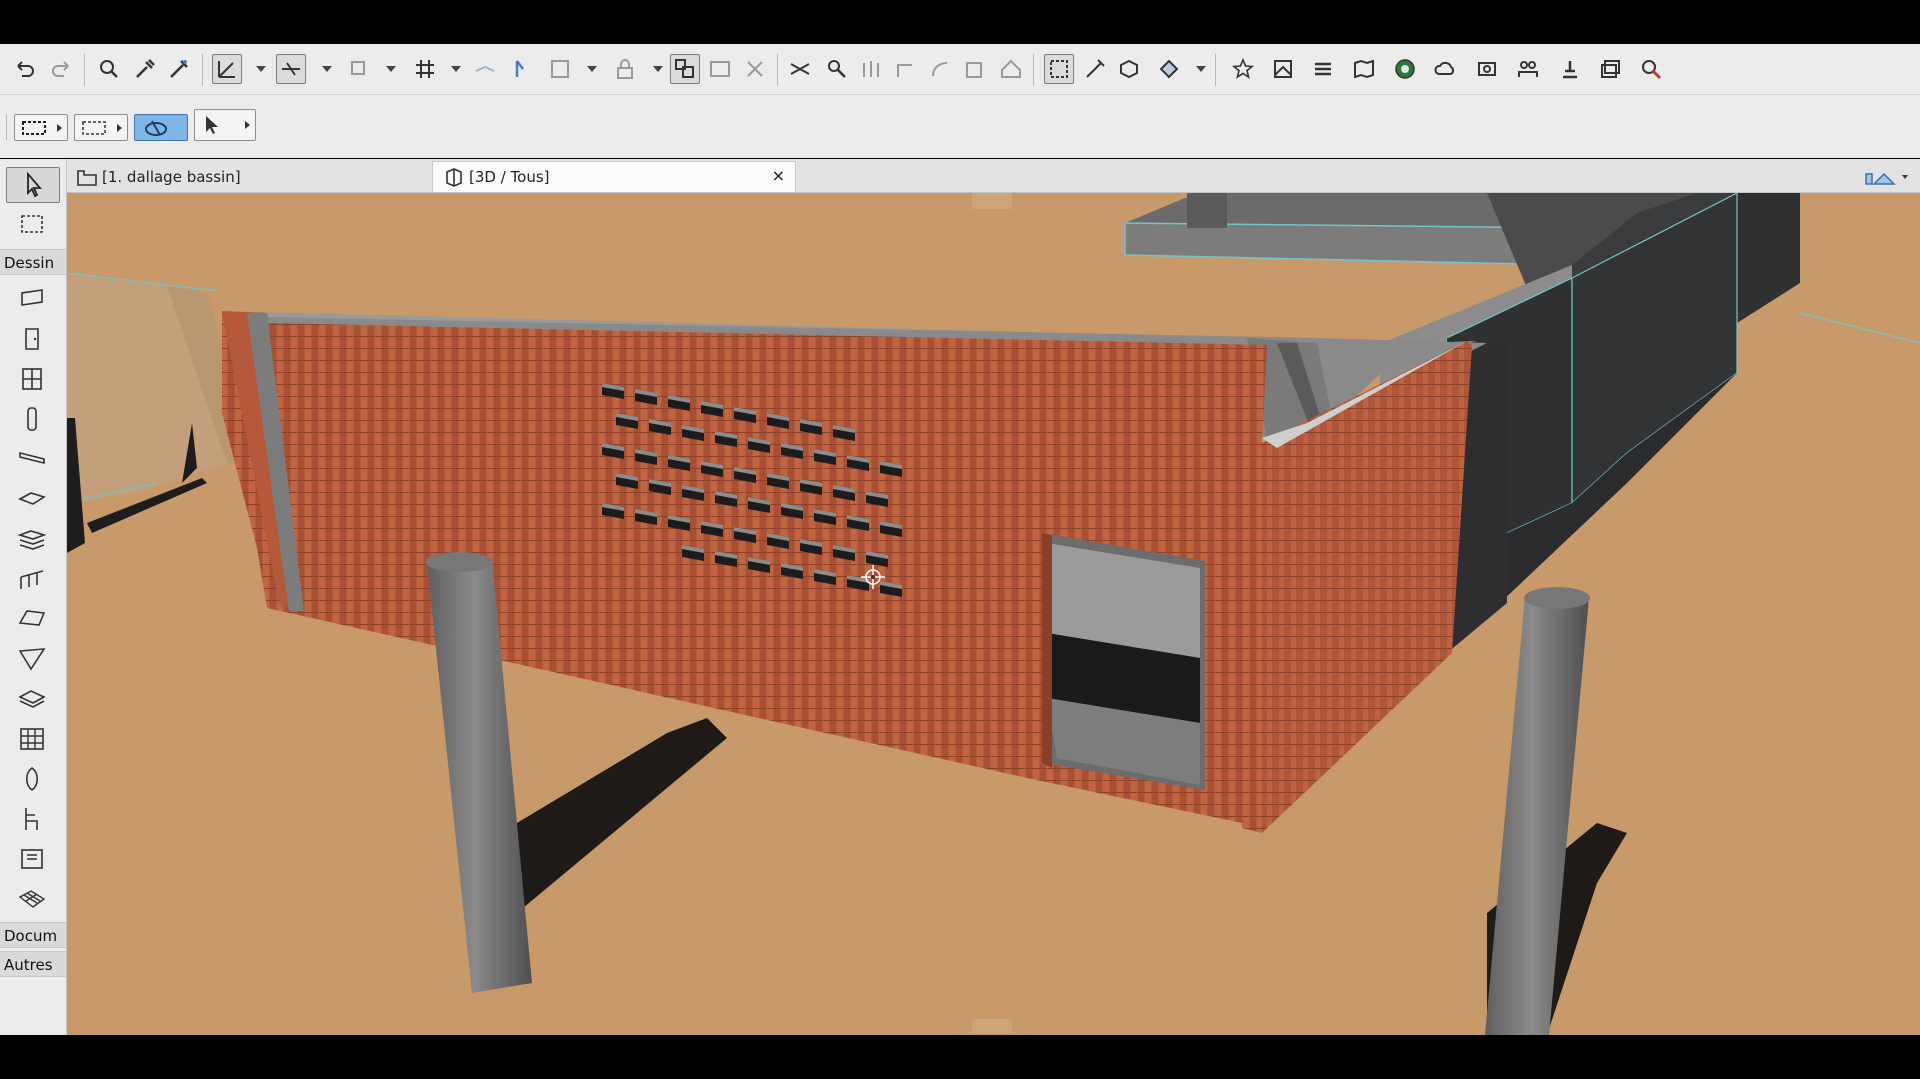  I want to click on cross-icon, so click(755, 69).